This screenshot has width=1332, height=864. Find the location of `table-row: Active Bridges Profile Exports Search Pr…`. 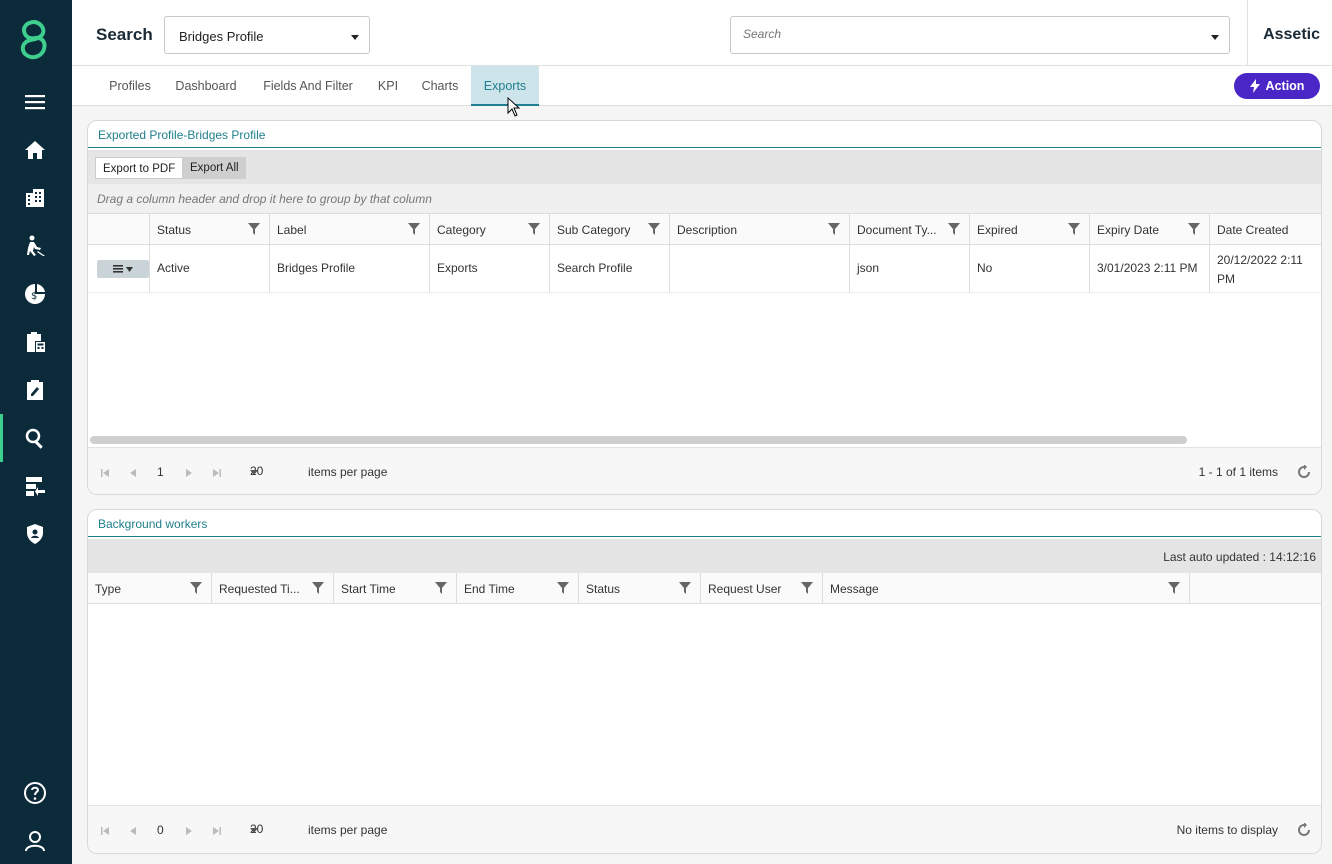

table-row: Active Bridges Profile Exports Search Pr… is located at coordinates (704, 269).